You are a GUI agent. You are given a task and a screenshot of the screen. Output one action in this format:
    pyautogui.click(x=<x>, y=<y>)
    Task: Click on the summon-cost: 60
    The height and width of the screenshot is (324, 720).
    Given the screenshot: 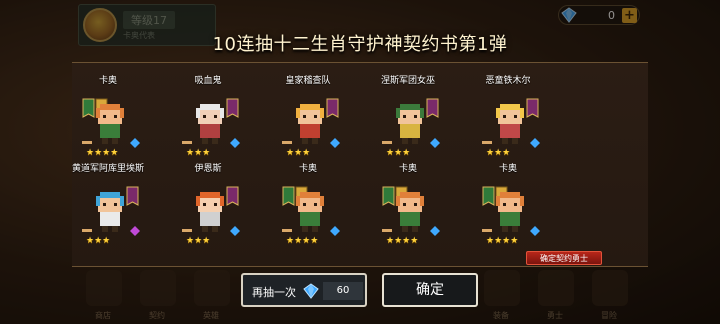 What is the action you would take?
    pyautogui.click(x=343, y=291)
    